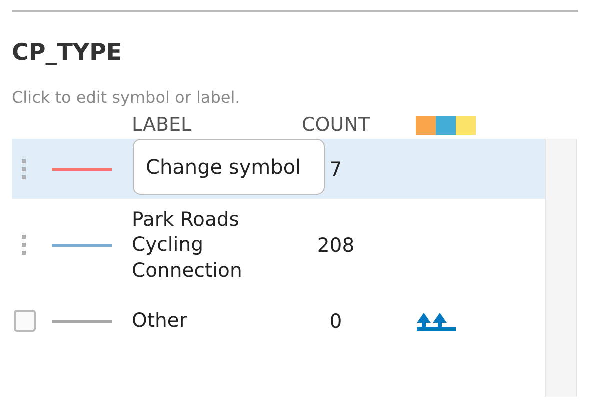 The width and height of the screenshot is (594, 414). Describe the element at coordinates (206, 245) in the screenshot. I see `label-text: Park Roads Cycling Connection` at that location.